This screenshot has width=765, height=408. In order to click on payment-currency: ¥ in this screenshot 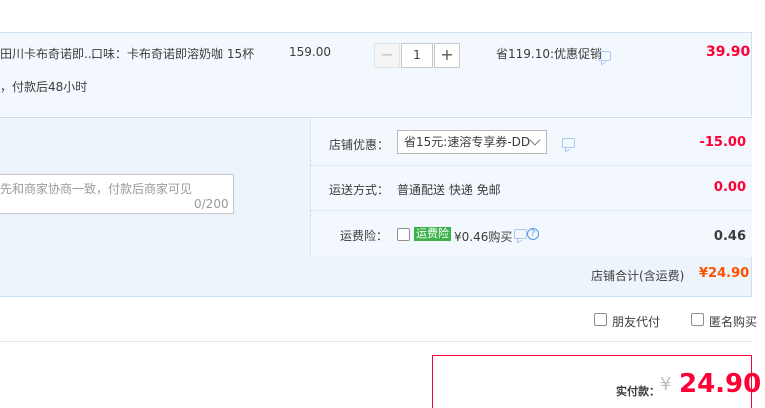, I will do `click(666, 384)`.